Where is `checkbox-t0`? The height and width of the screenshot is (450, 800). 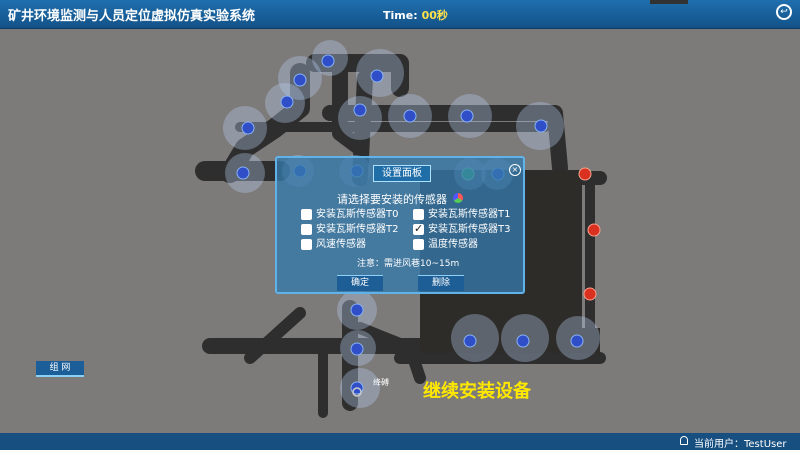
checkbox-t0 is located at coordinates (306, 214).